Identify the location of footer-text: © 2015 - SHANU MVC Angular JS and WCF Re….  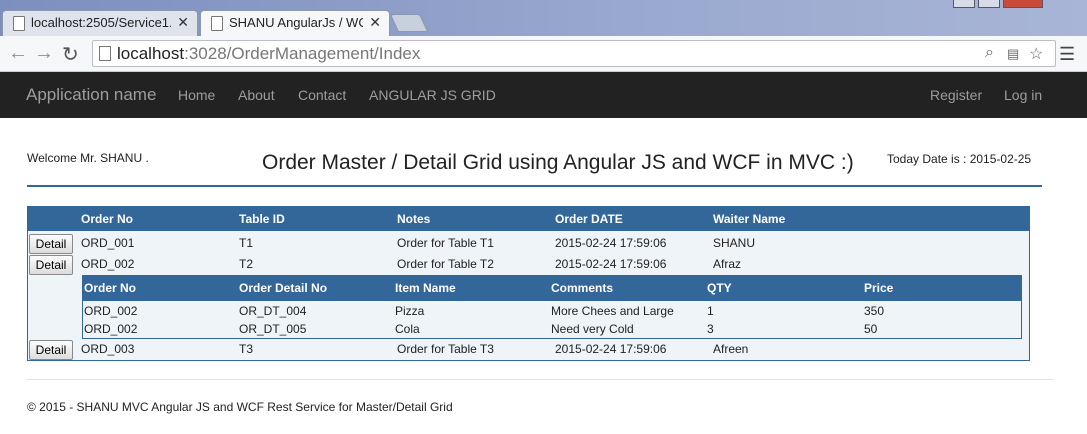
(240, 407).